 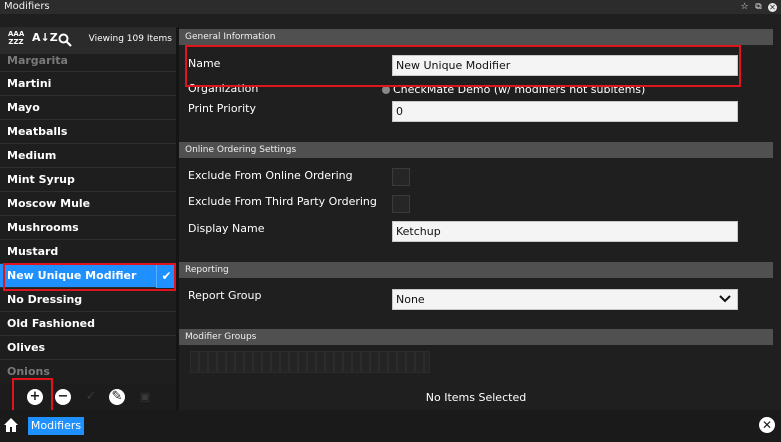 I want to click on report-group-select: None, so click(x=565, y=299).